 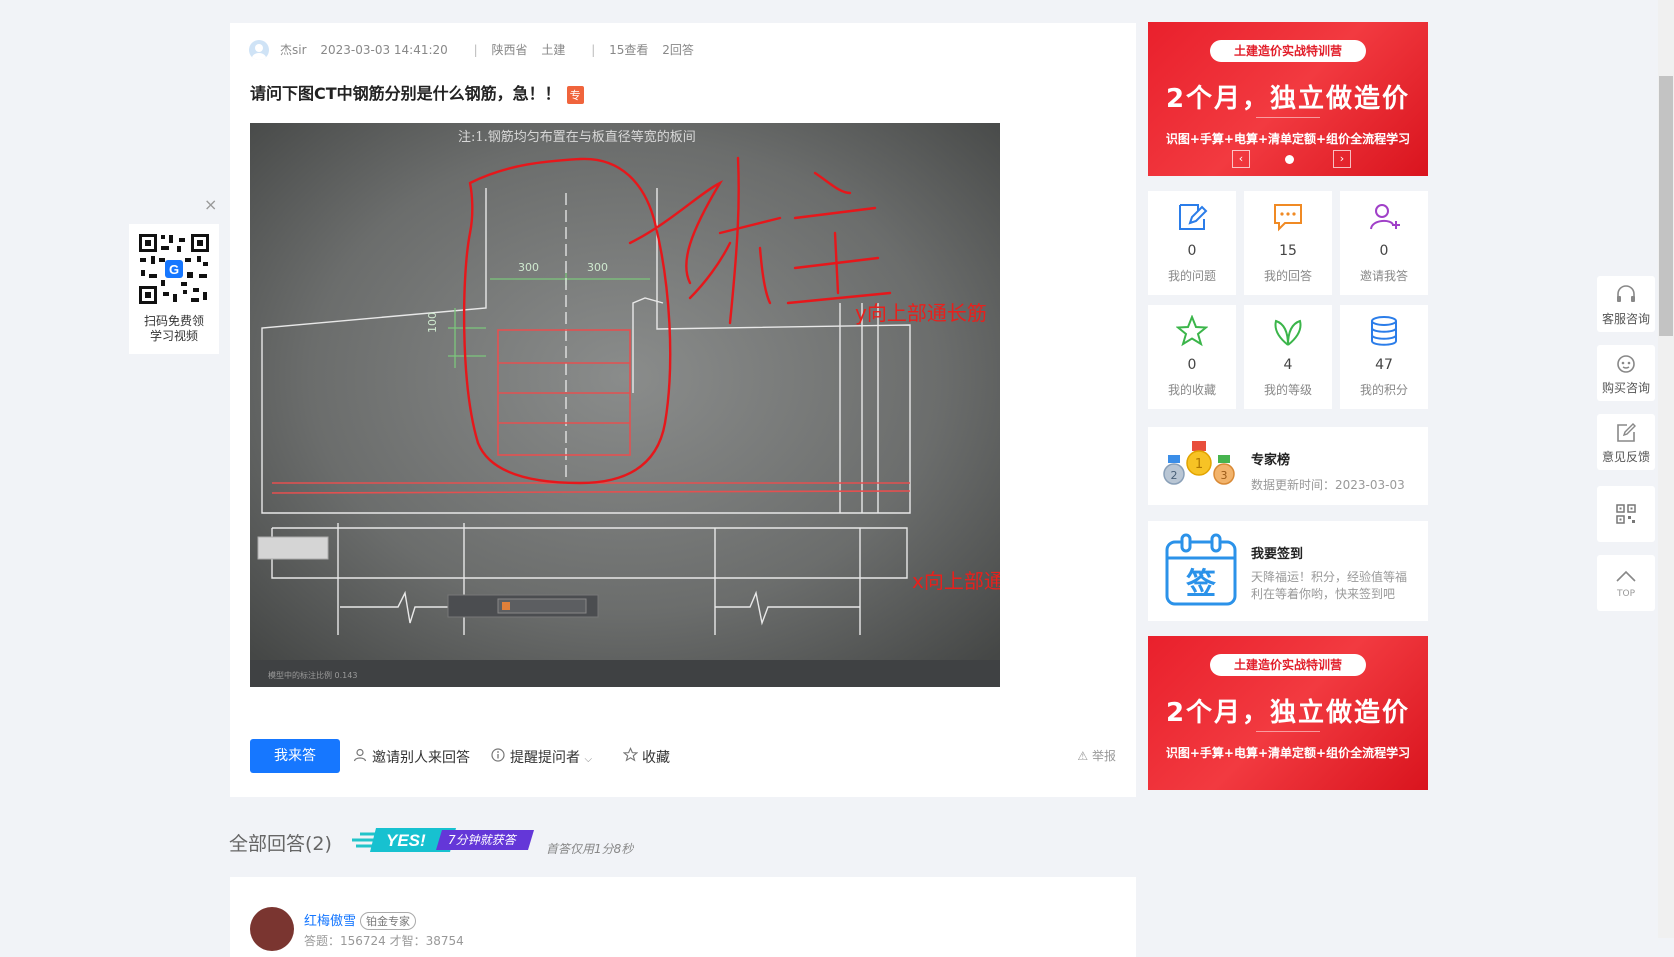 I want to click on signin-title: 我要签到, so click(x=1277, y=554).